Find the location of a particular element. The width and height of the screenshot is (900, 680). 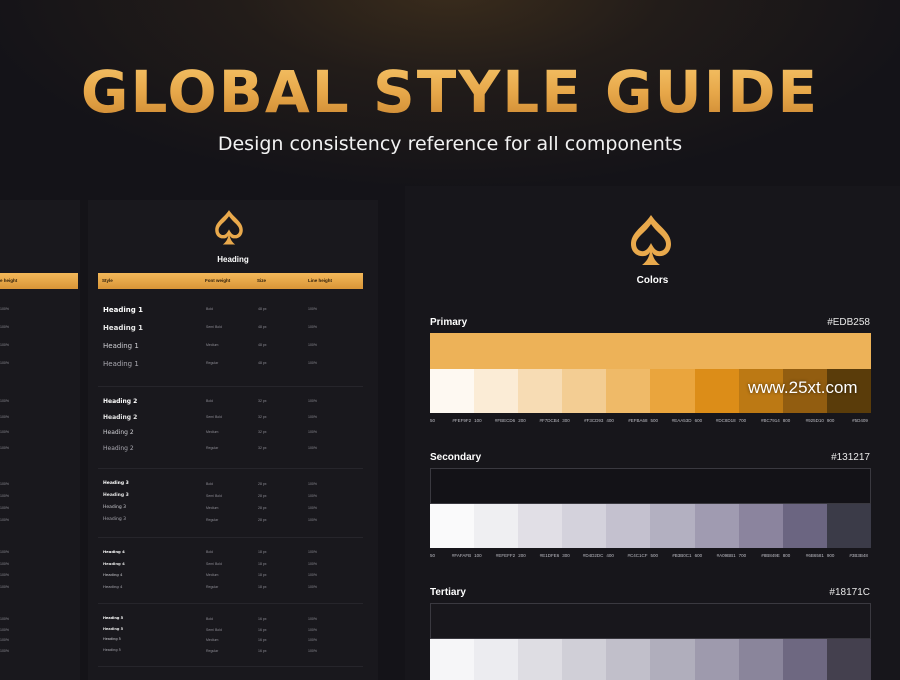

shade-label: 900 #3B3B48 is located at coordinates (849, 557).